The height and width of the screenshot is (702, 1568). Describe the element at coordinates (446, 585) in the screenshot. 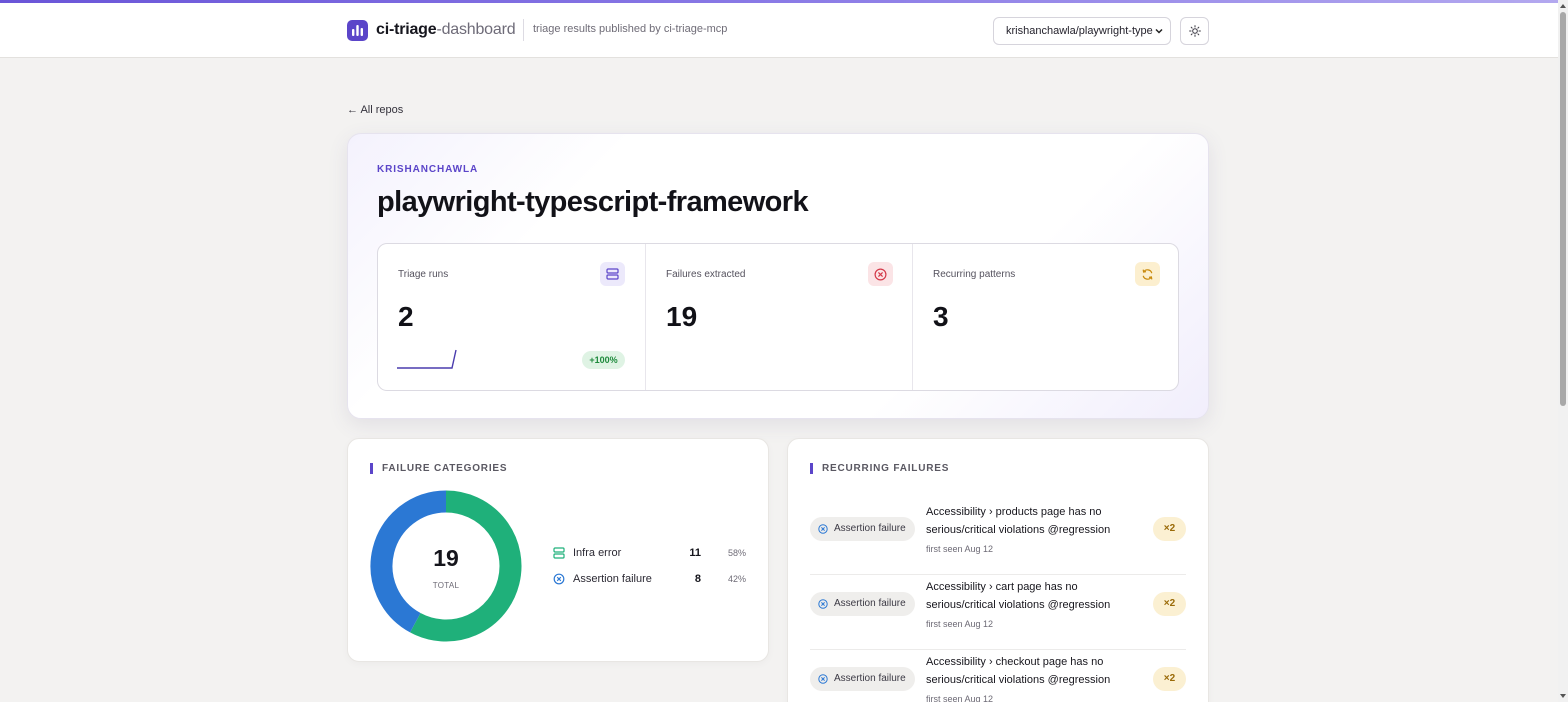

I see `donut-total-label: TOTAL` at that location.